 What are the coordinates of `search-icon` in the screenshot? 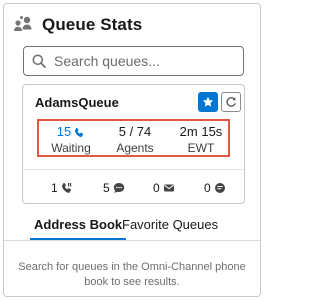 It's located at (39, 61).